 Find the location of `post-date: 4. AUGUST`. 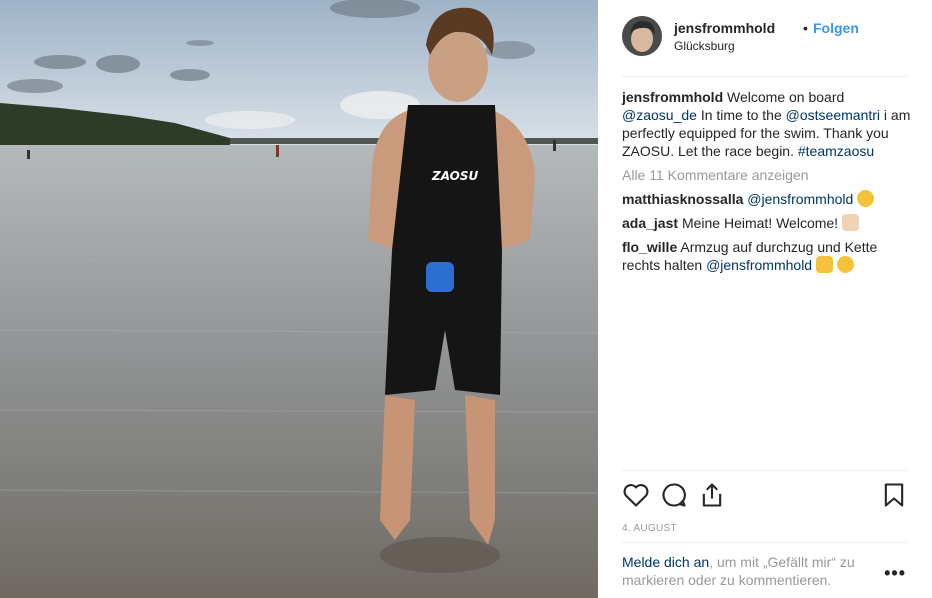

post-date: 4. AUGUST is located at coordinates (649, 528).